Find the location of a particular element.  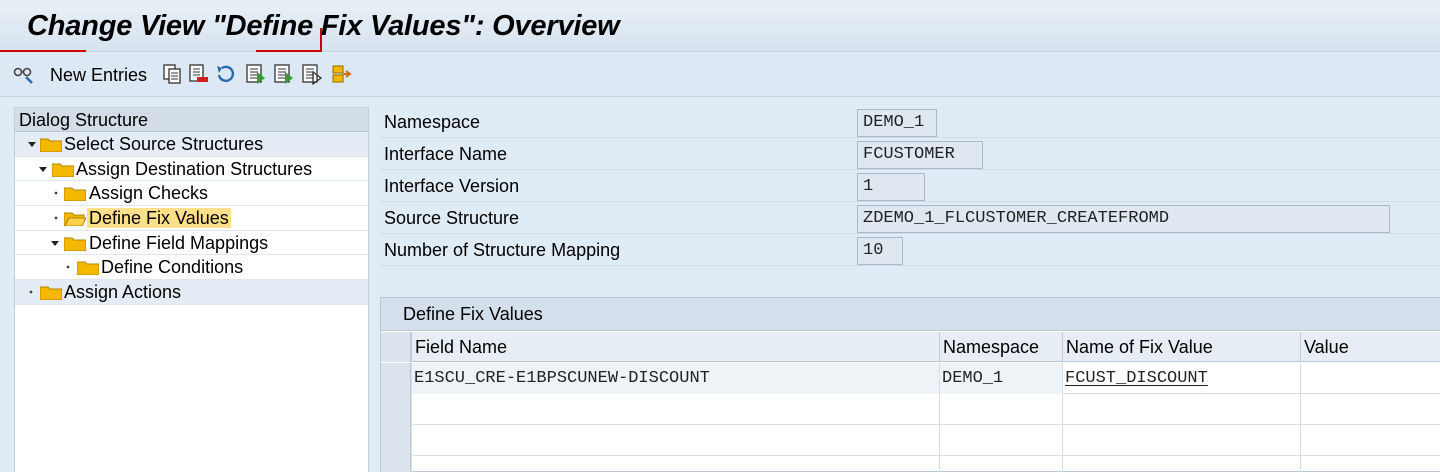

select-block-icon is located at coordinates (284, 74).